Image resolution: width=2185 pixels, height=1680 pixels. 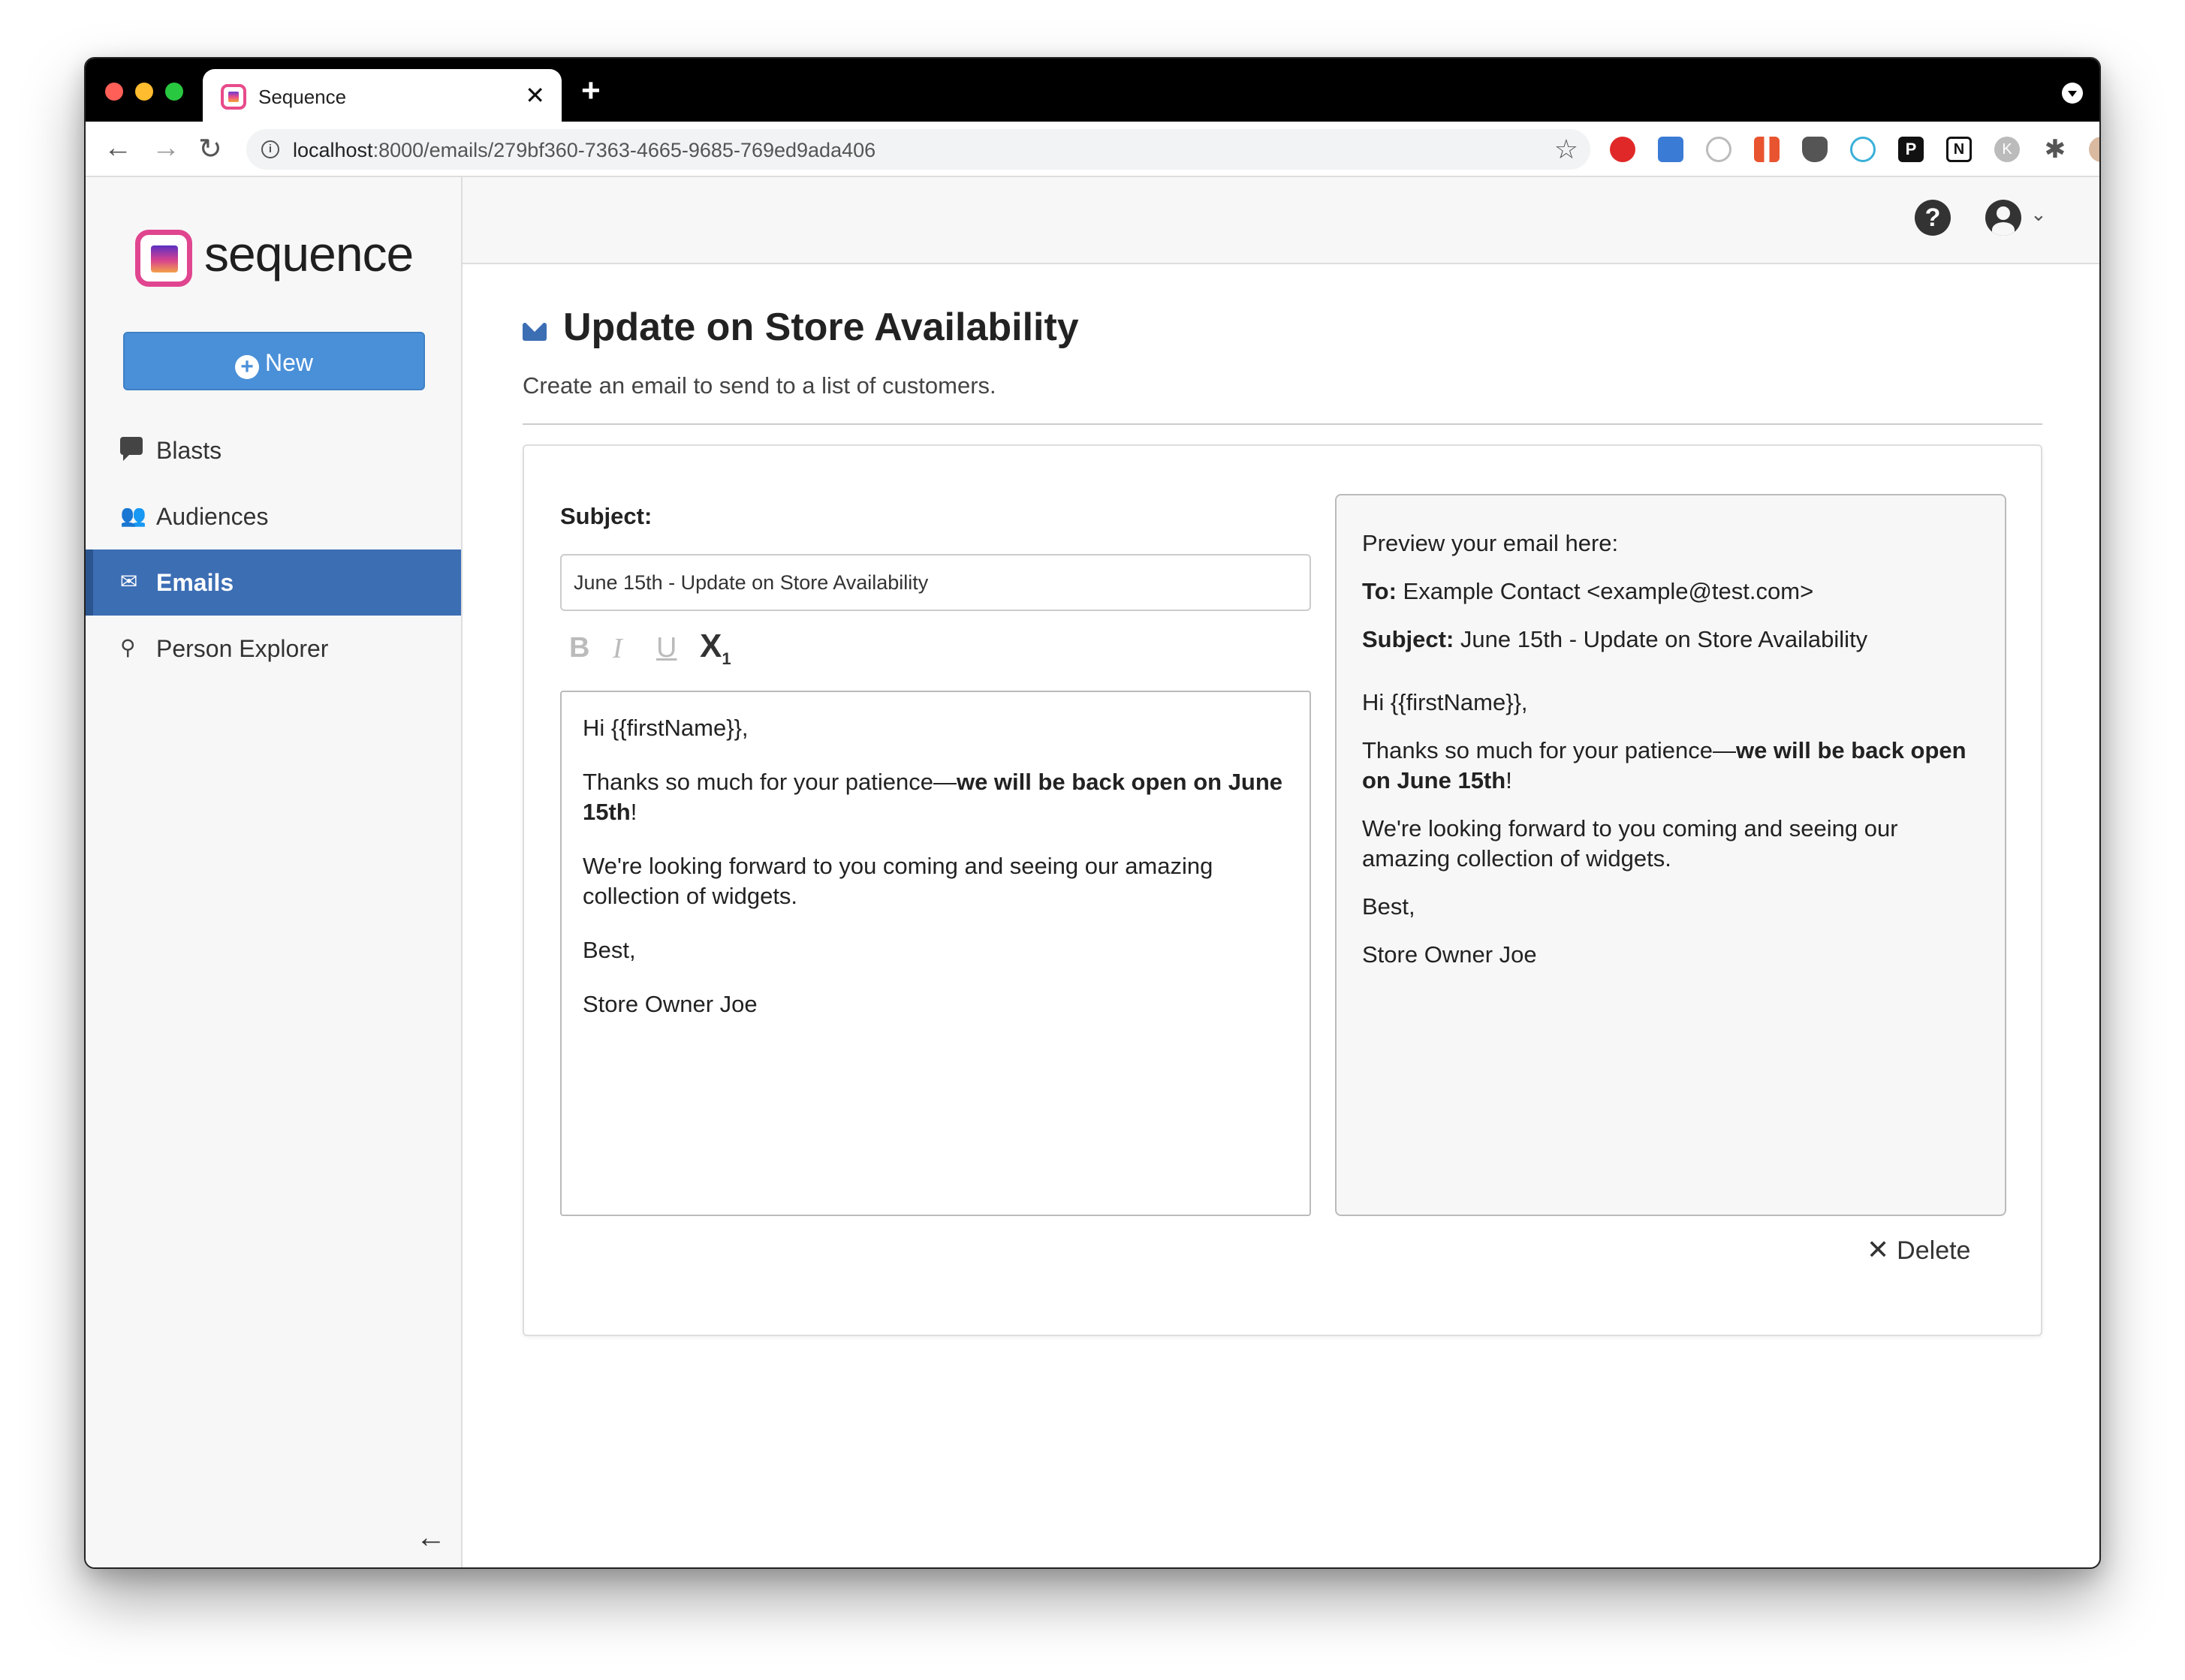 I want to click on delete-button: ✕ Delete, so click(x=1918, y=1250).